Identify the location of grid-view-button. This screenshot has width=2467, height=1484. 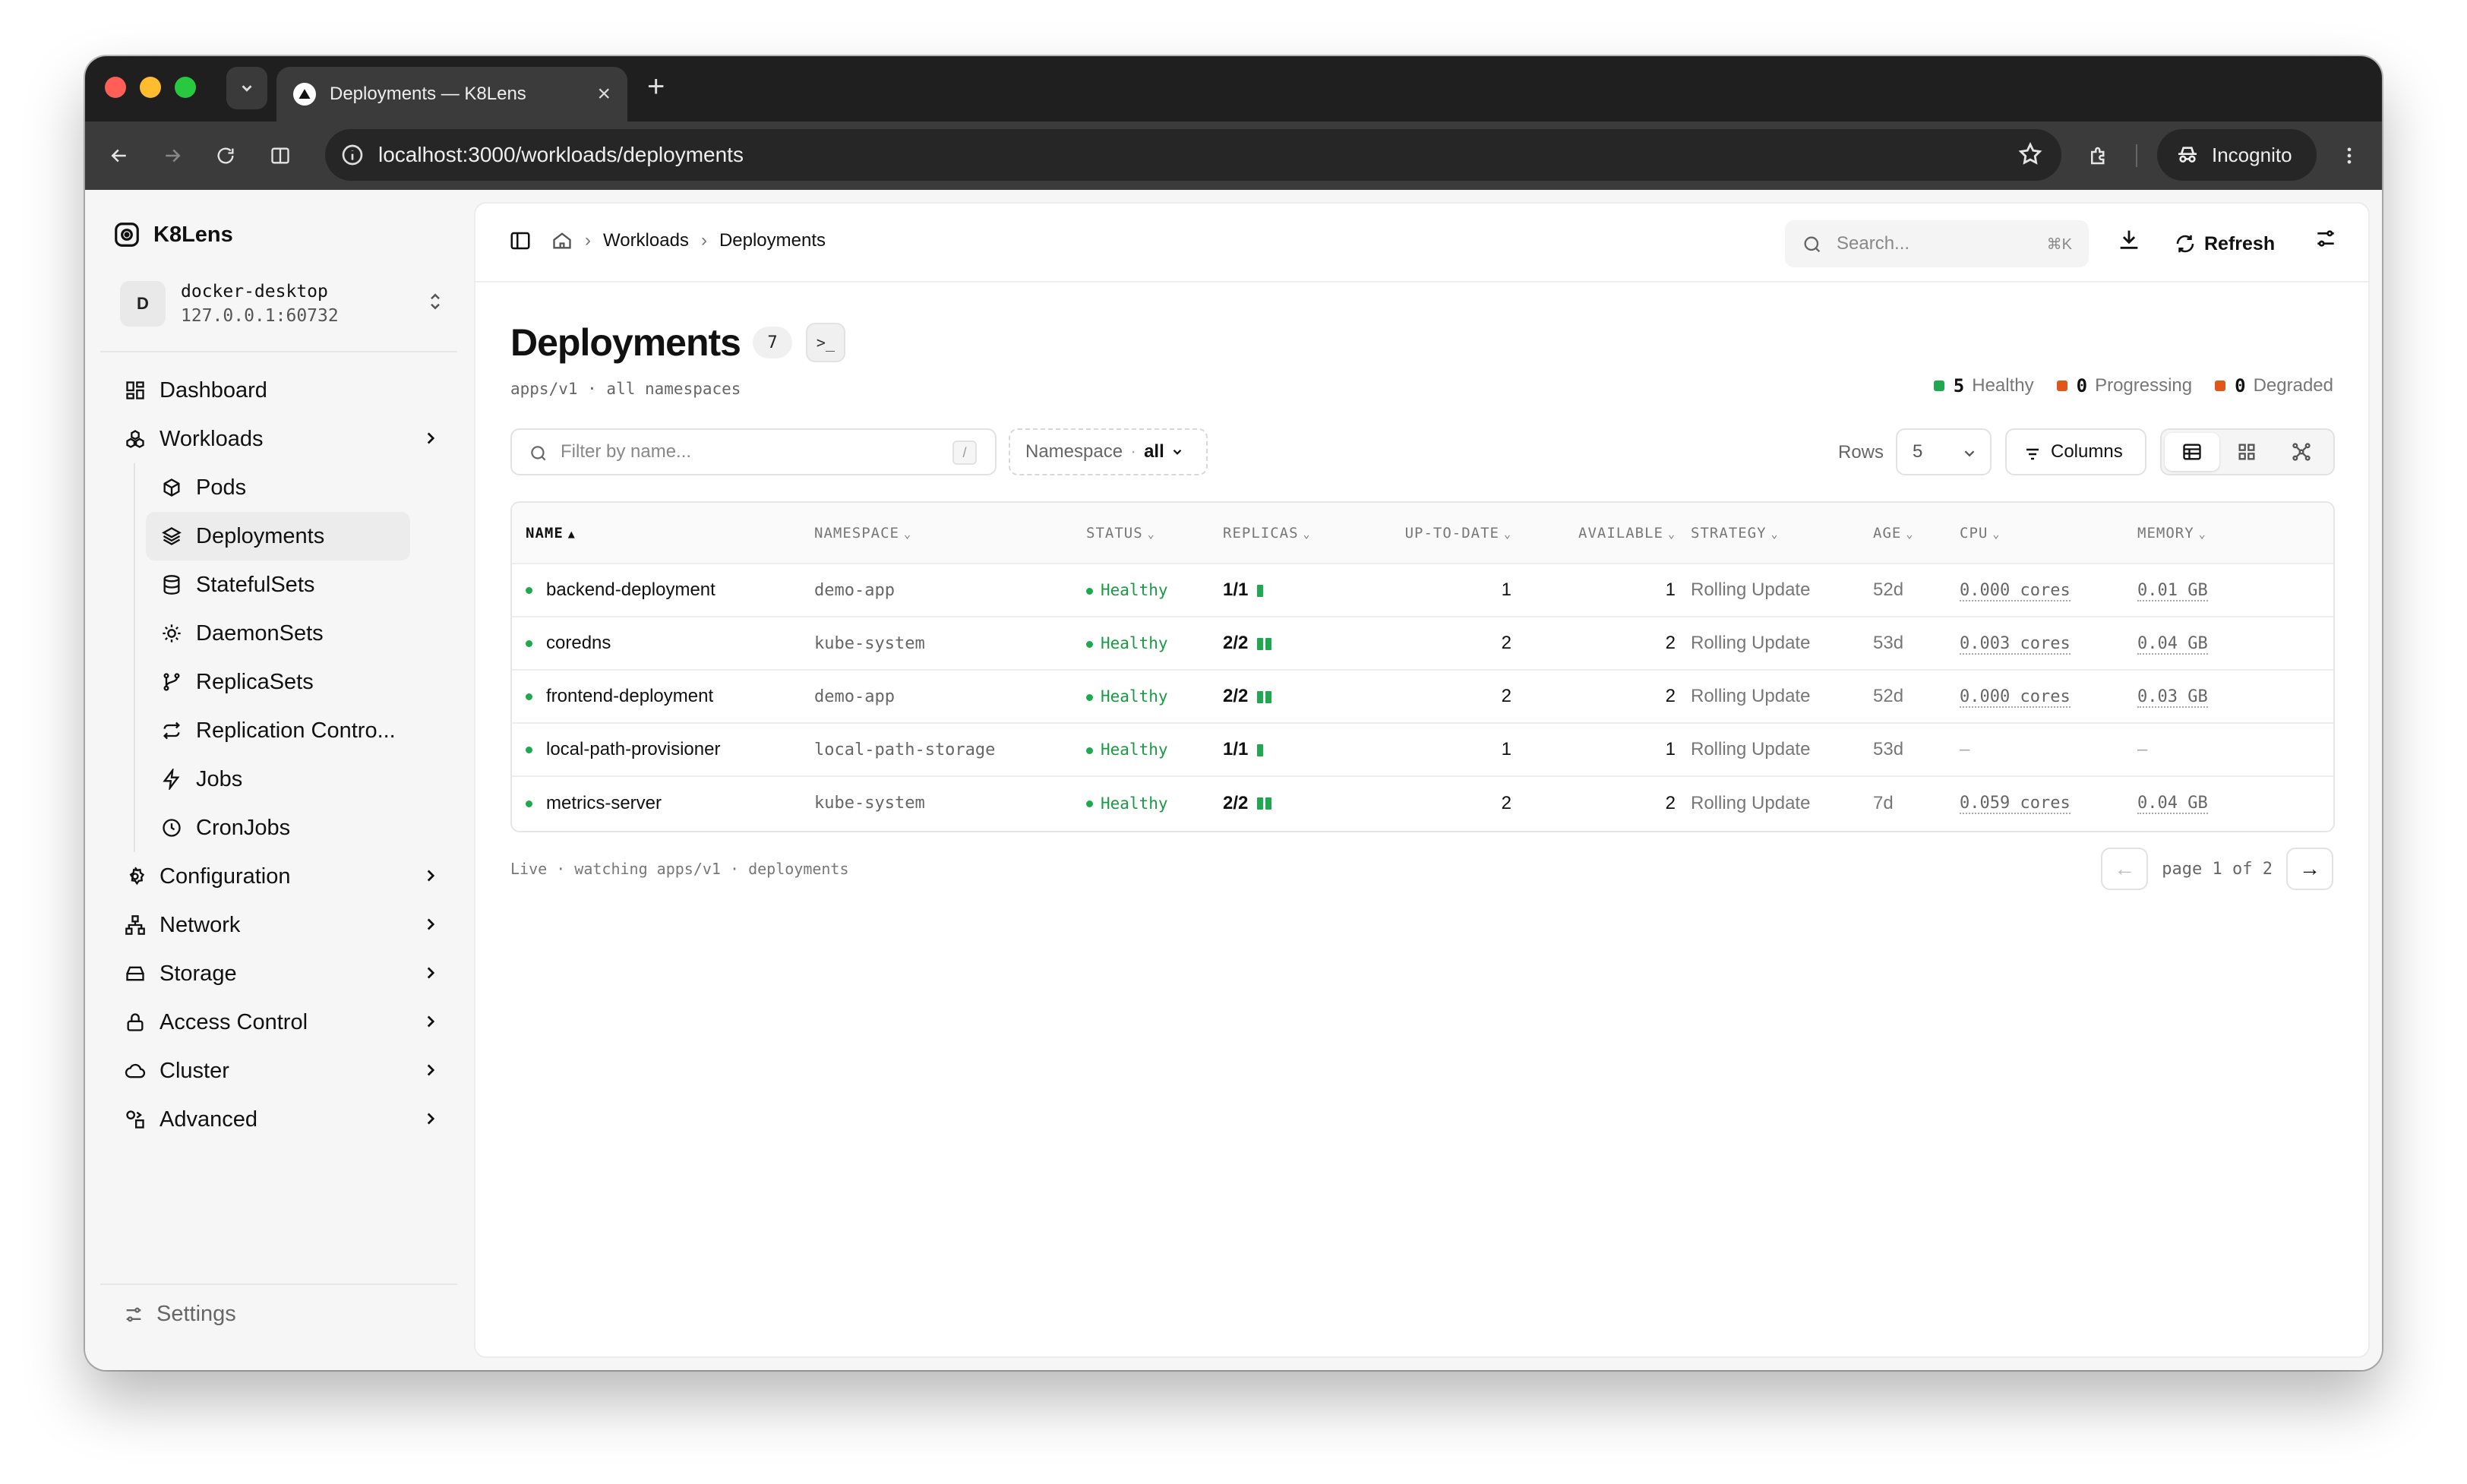
(2246, 452).